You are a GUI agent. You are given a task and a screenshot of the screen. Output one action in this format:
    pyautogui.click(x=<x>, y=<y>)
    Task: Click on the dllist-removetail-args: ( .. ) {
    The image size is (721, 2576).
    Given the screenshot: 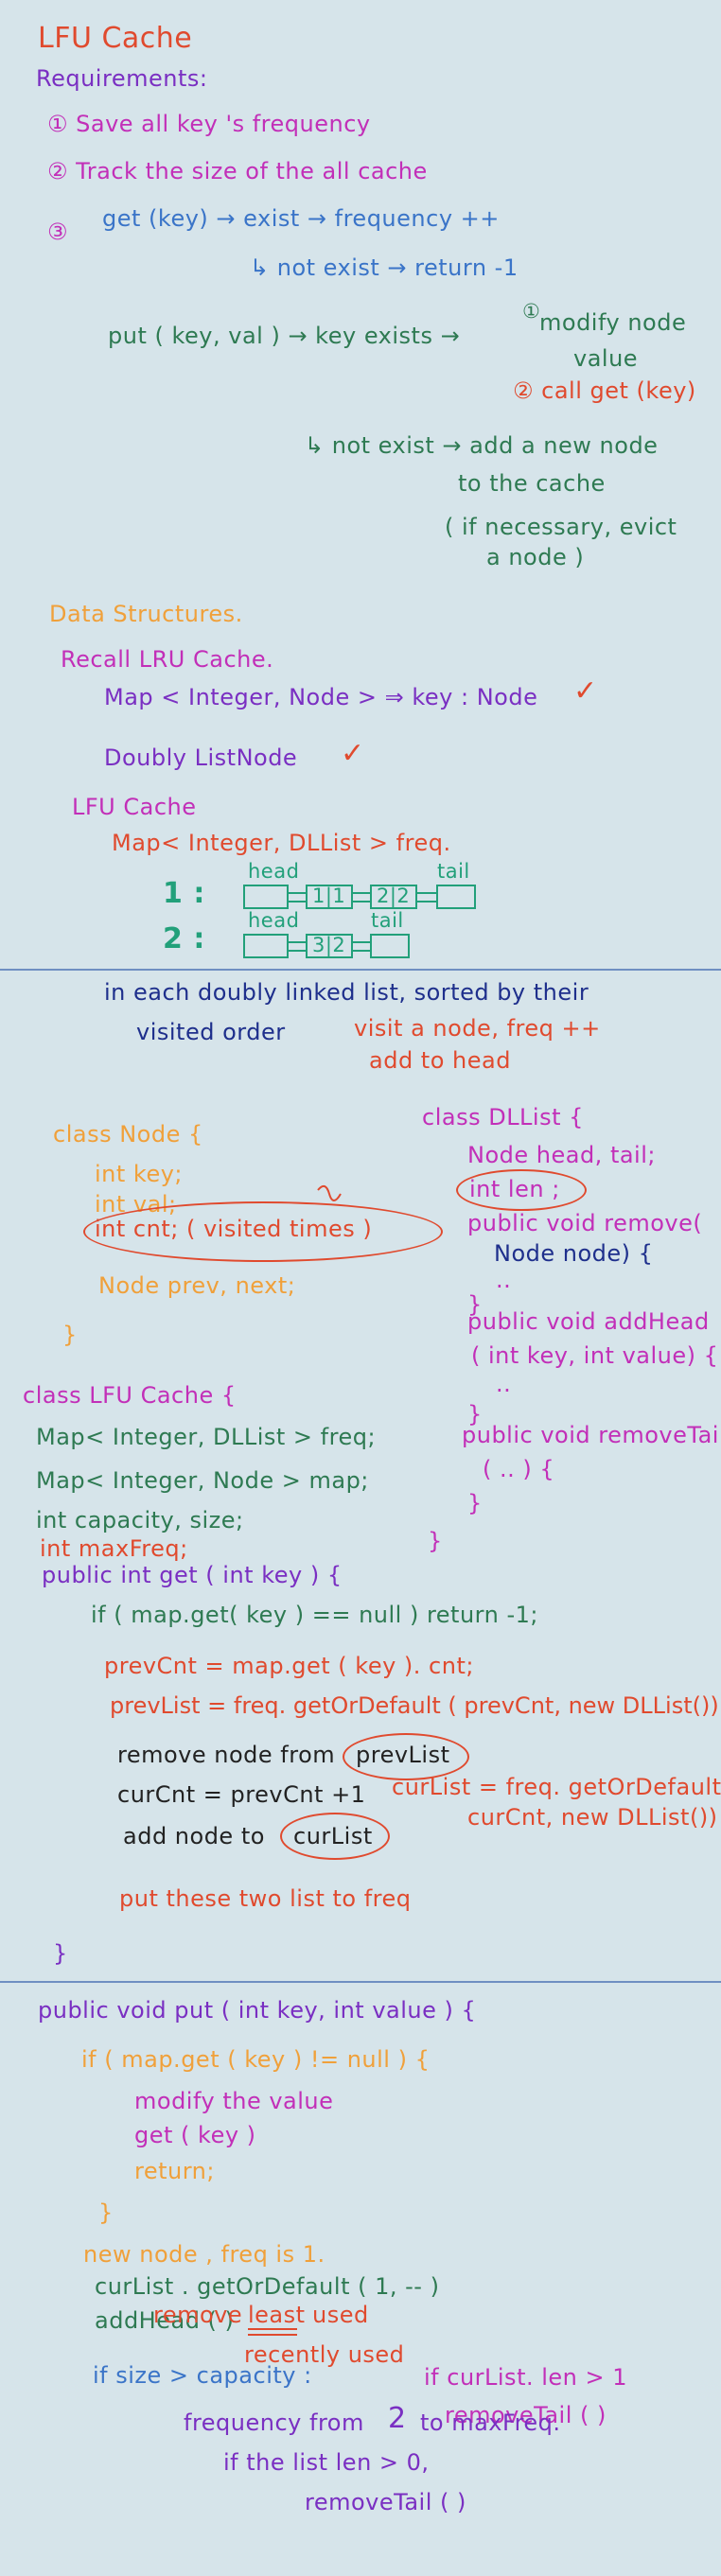 What is the action you would take?
    pyautogui.click(x=519, y=1469)
    